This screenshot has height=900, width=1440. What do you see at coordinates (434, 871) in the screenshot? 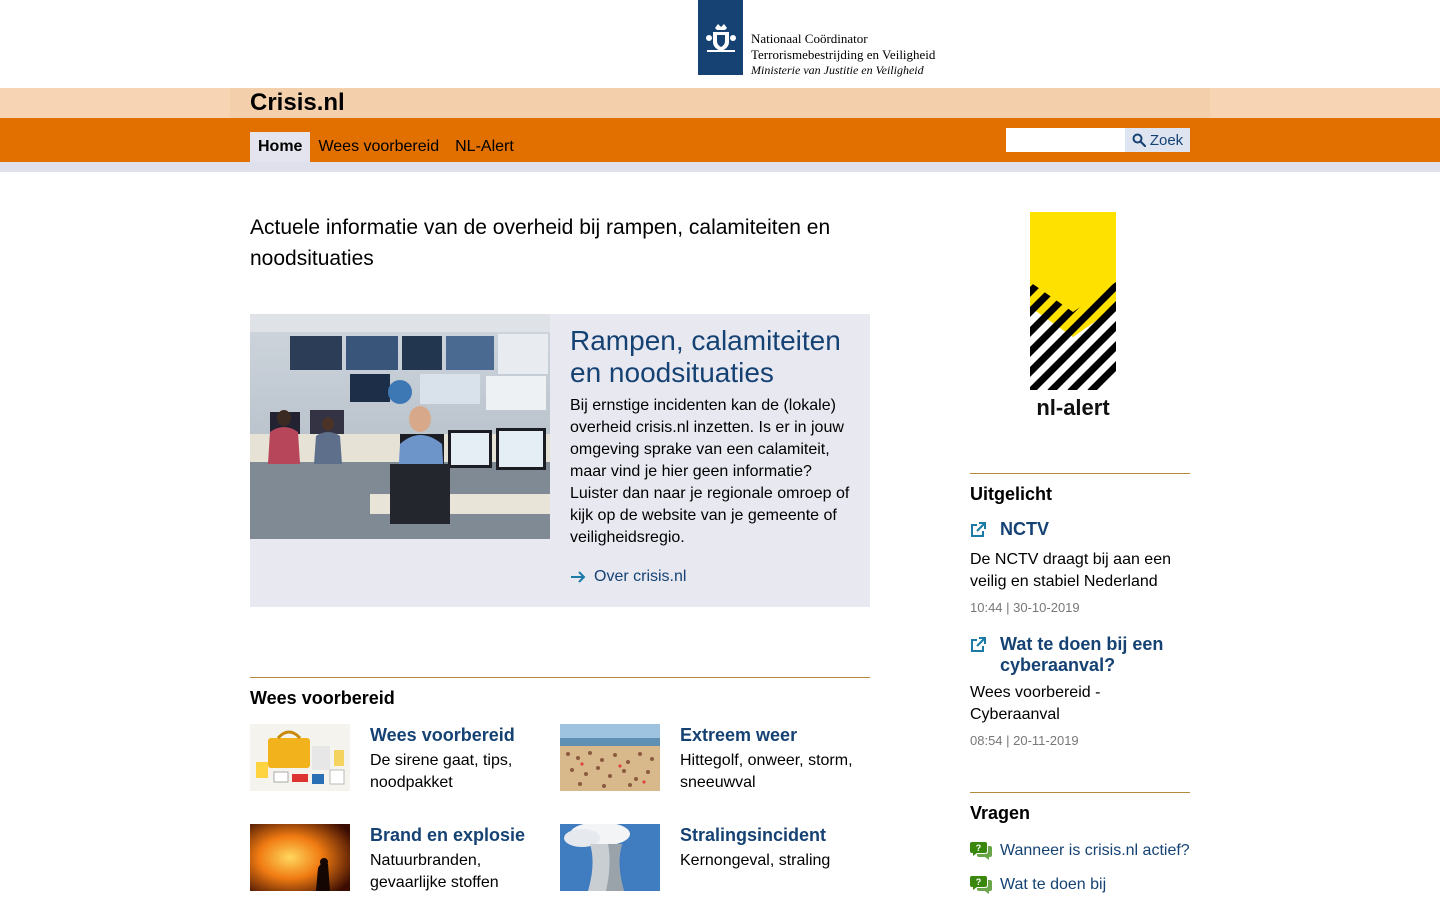
I see `tile-desc: Natuurbranden, gevaarlijke stoffen` at bounding box center [434, 871].